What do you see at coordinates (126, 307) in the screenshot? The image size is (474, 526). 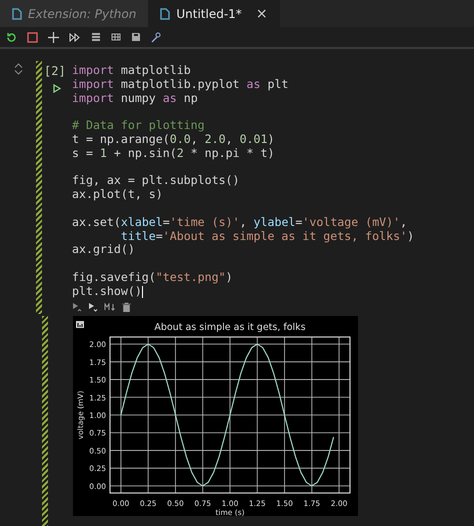 I see `trash-icon` at bounding box center [126, 307].